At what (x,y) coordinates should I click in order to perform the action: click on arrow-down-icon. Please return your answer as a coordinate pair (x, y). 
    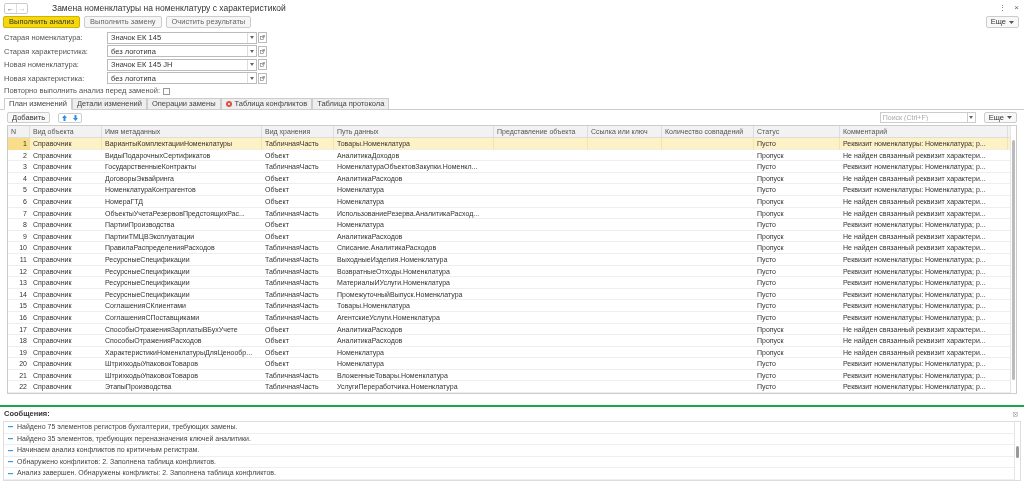
    Looking at the image, I should click on (76, 117).